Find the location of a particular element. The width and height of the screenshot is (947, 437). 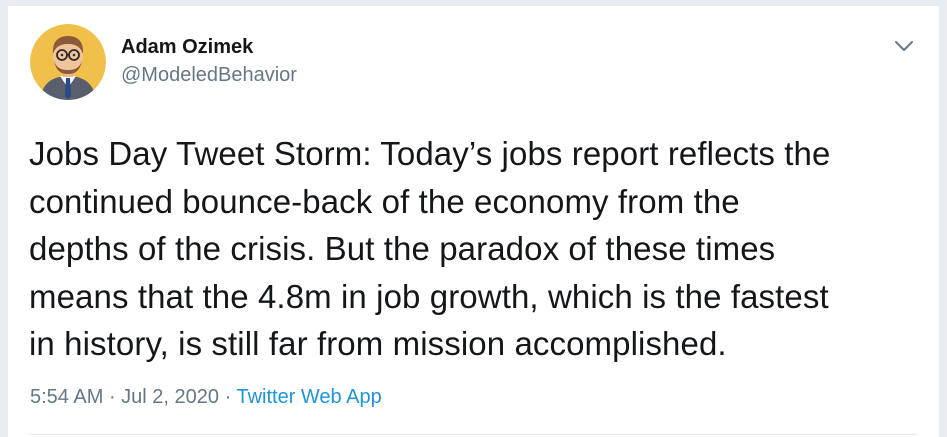

author-handle: @ModeledBehavior is located at coordinates (209, 75).